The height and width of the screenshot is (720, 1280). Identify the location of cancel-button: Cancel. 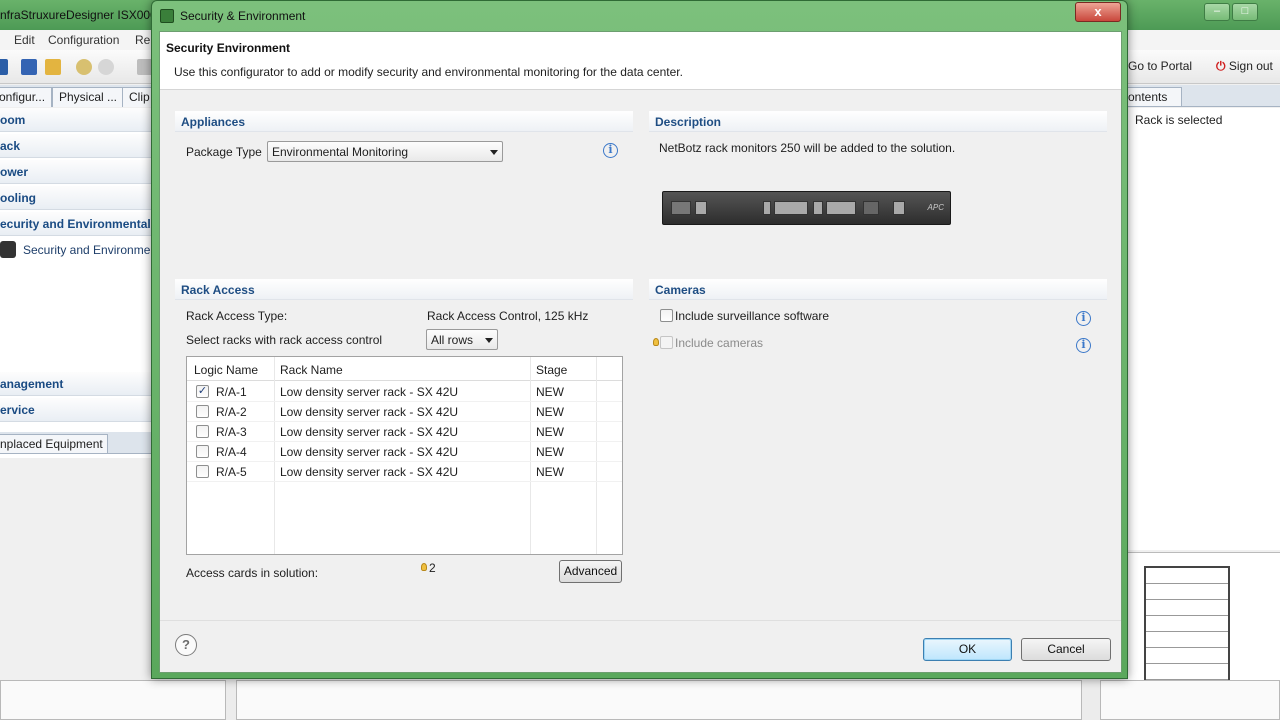
(1066, 649).